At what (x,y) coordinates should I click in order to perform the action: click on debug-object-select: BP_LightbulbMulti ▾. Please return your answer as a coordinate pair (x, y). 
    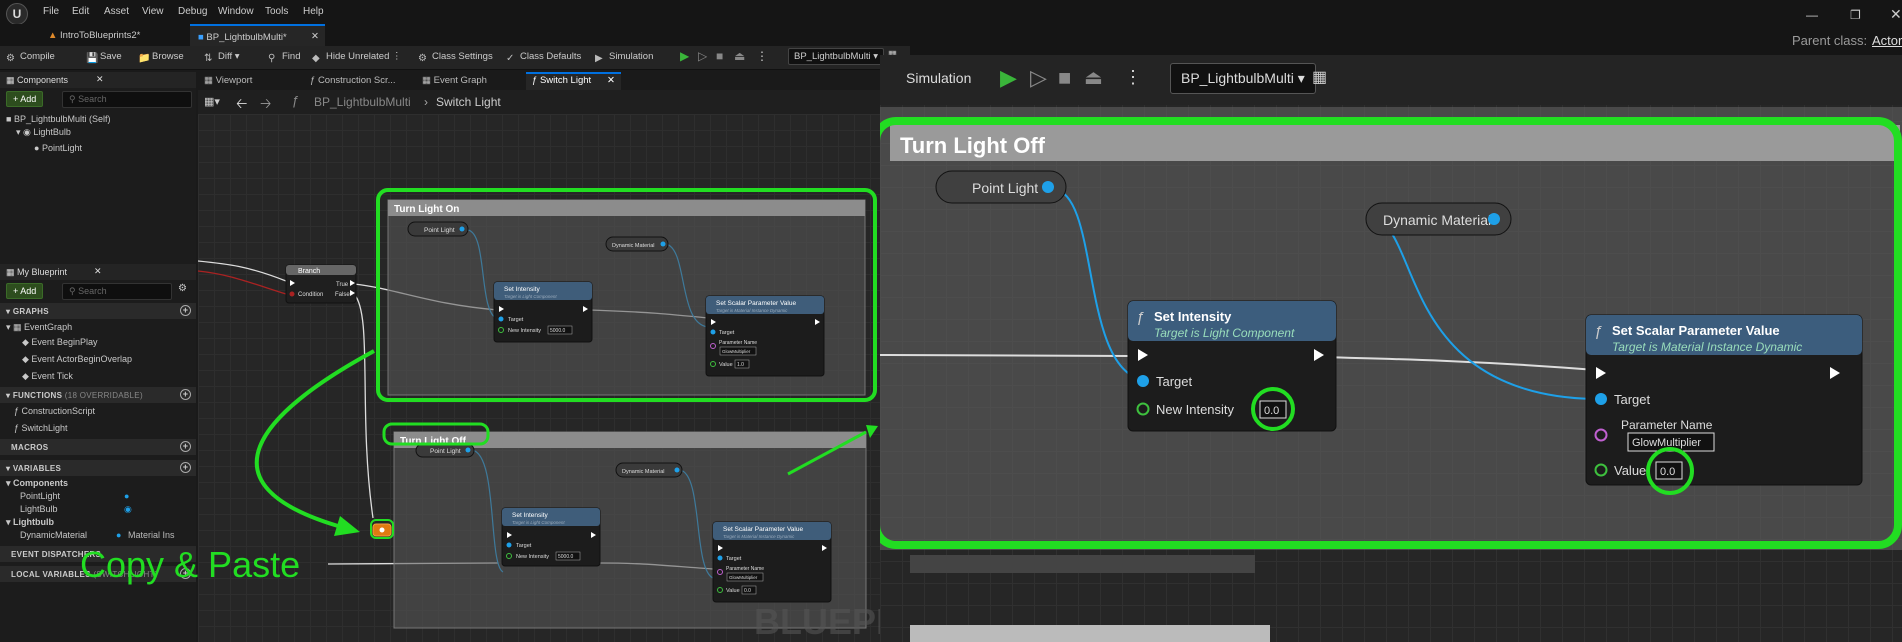
    Looking at the image, I should click on (836, 56).